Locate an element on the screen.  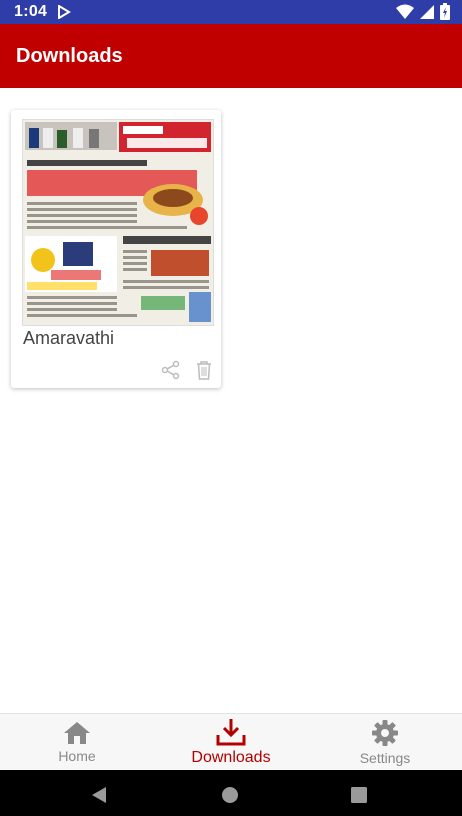
app-bar: Downloads is located at coordinates (231, 56).